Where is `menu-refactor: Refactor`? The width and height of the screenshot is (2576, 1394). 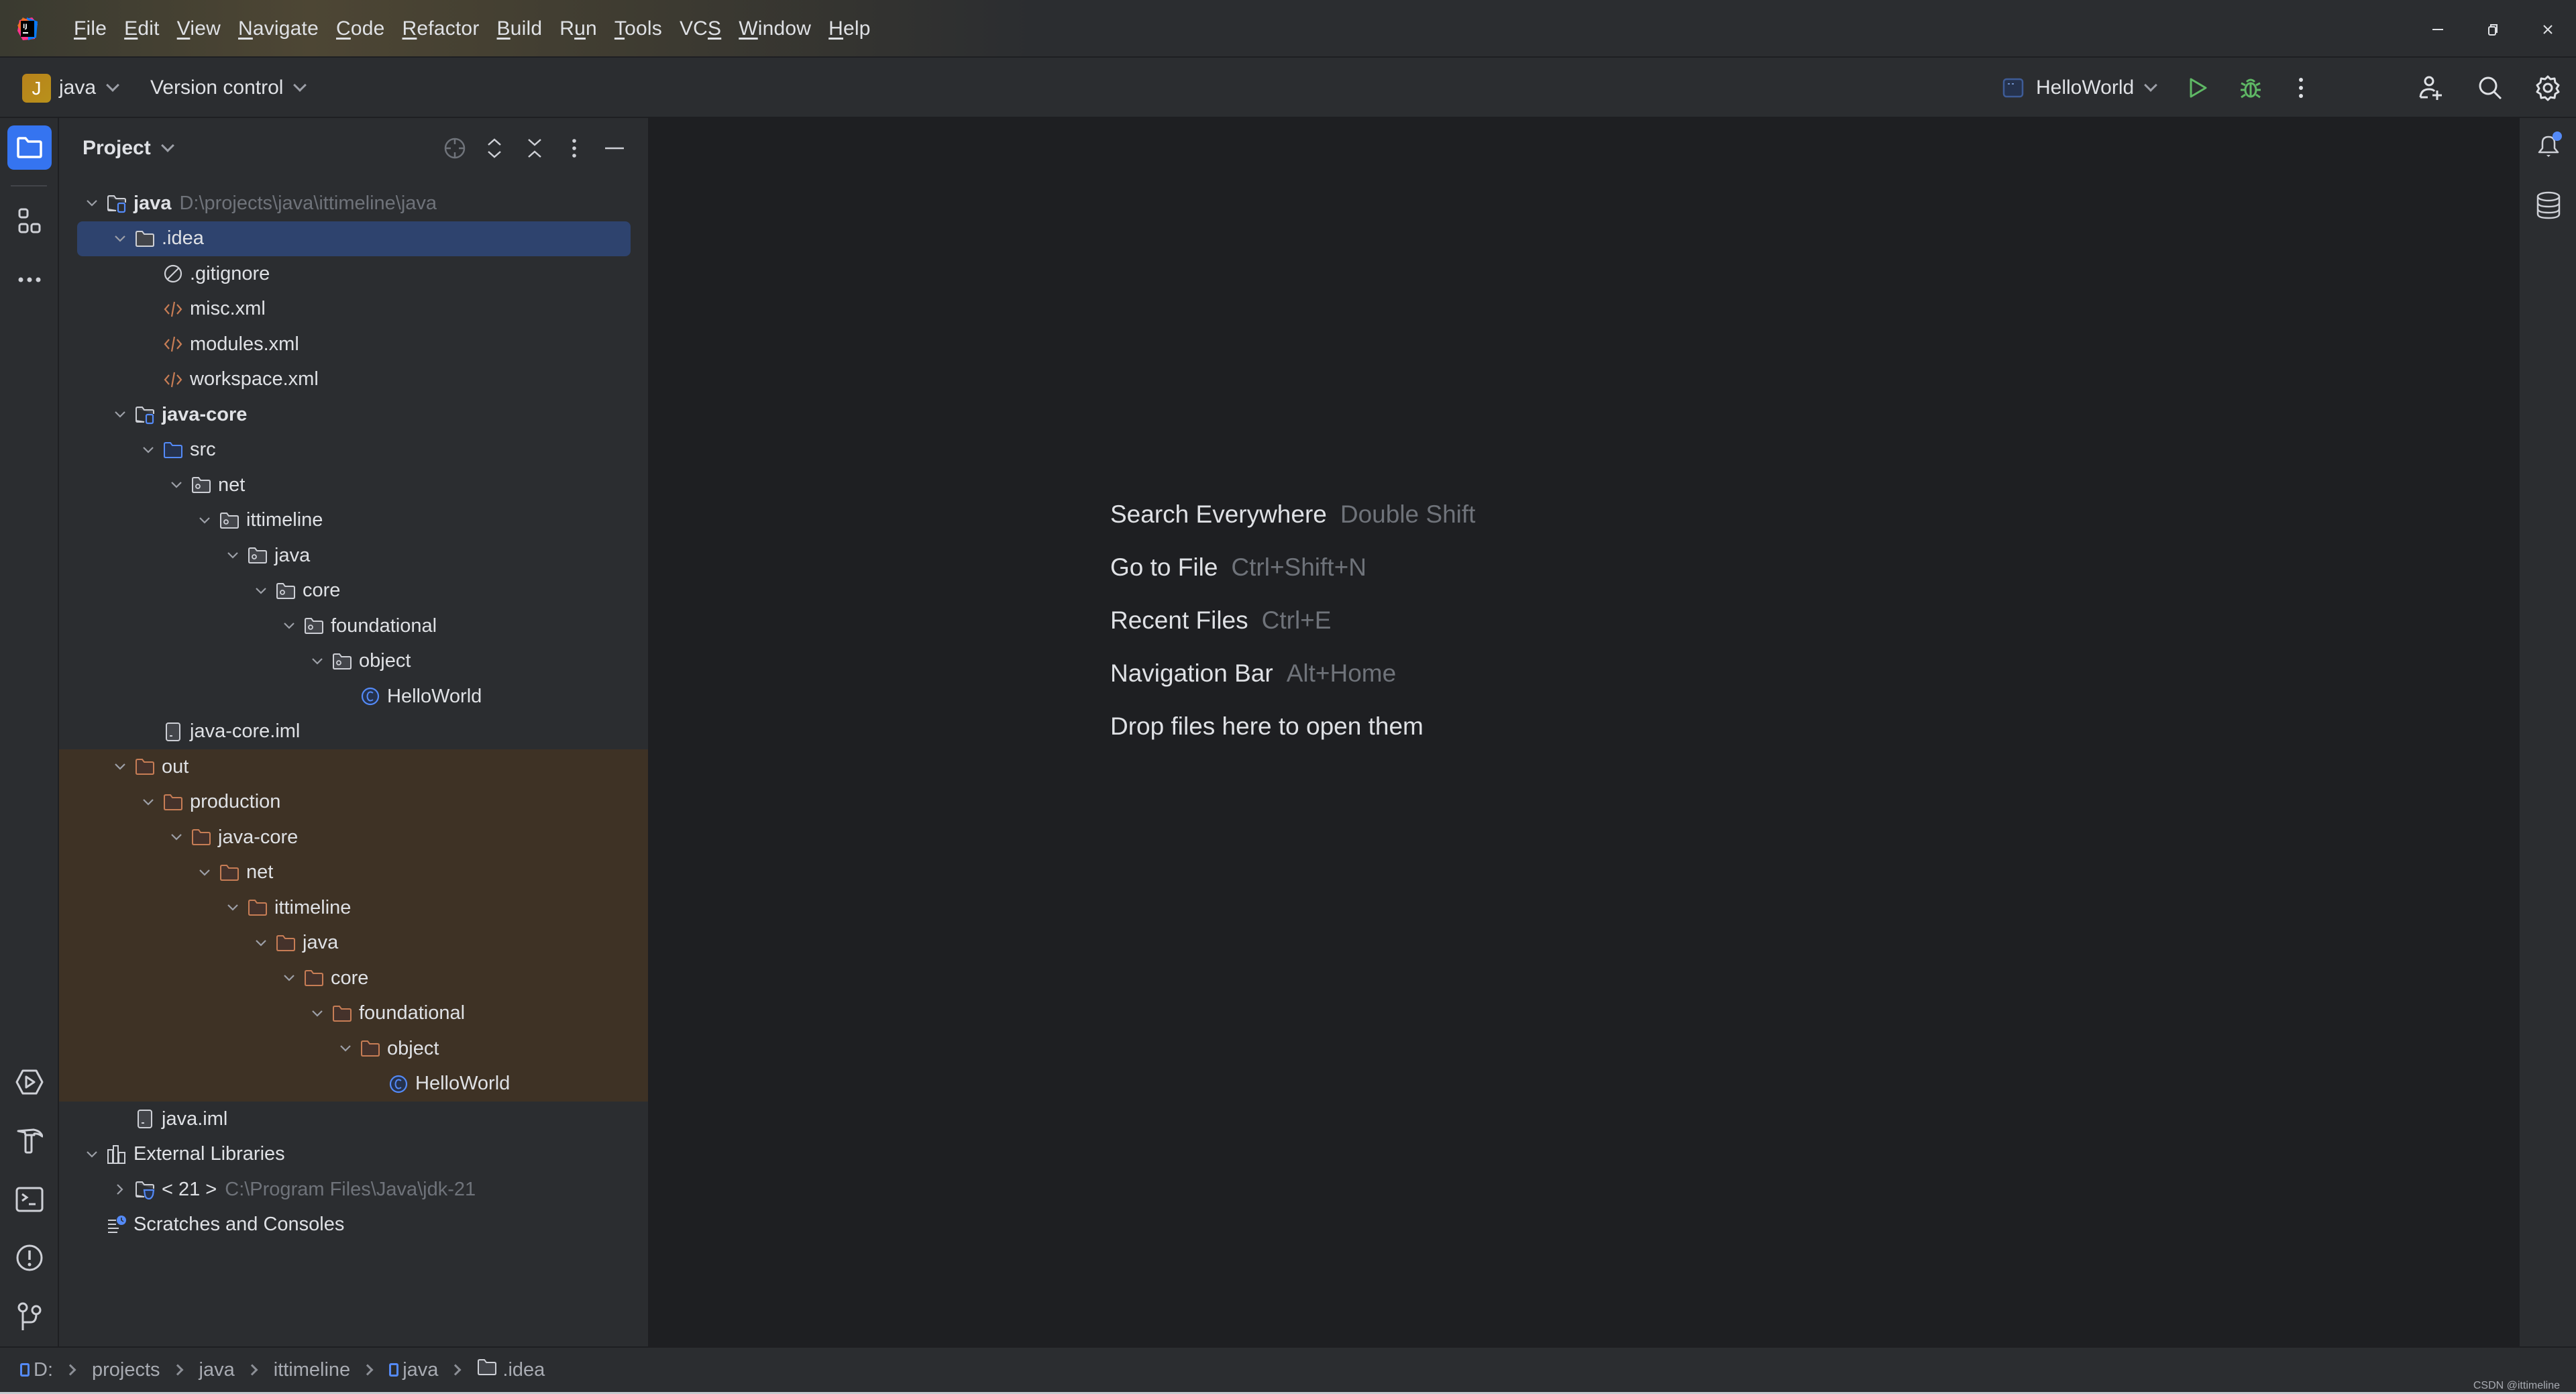 menu-refactor: Refactor is located at coordinates (441, 28).